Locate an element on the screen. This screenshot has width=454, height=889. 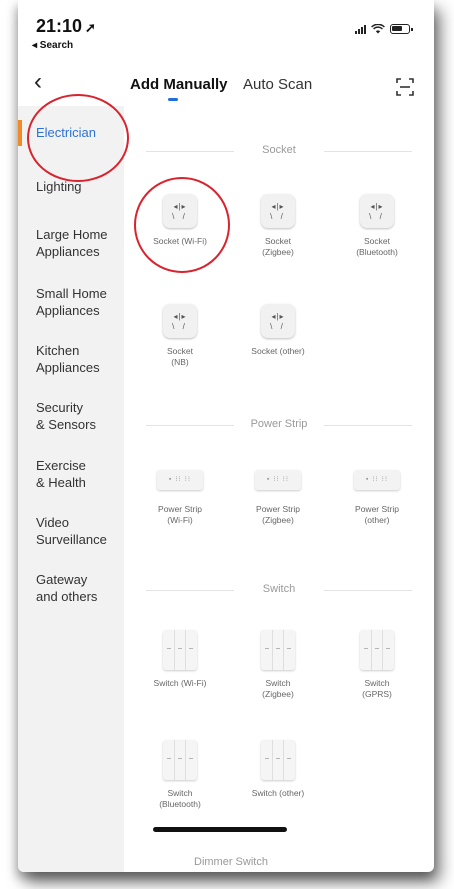
battery-icon is located at coordinates (401, 29).